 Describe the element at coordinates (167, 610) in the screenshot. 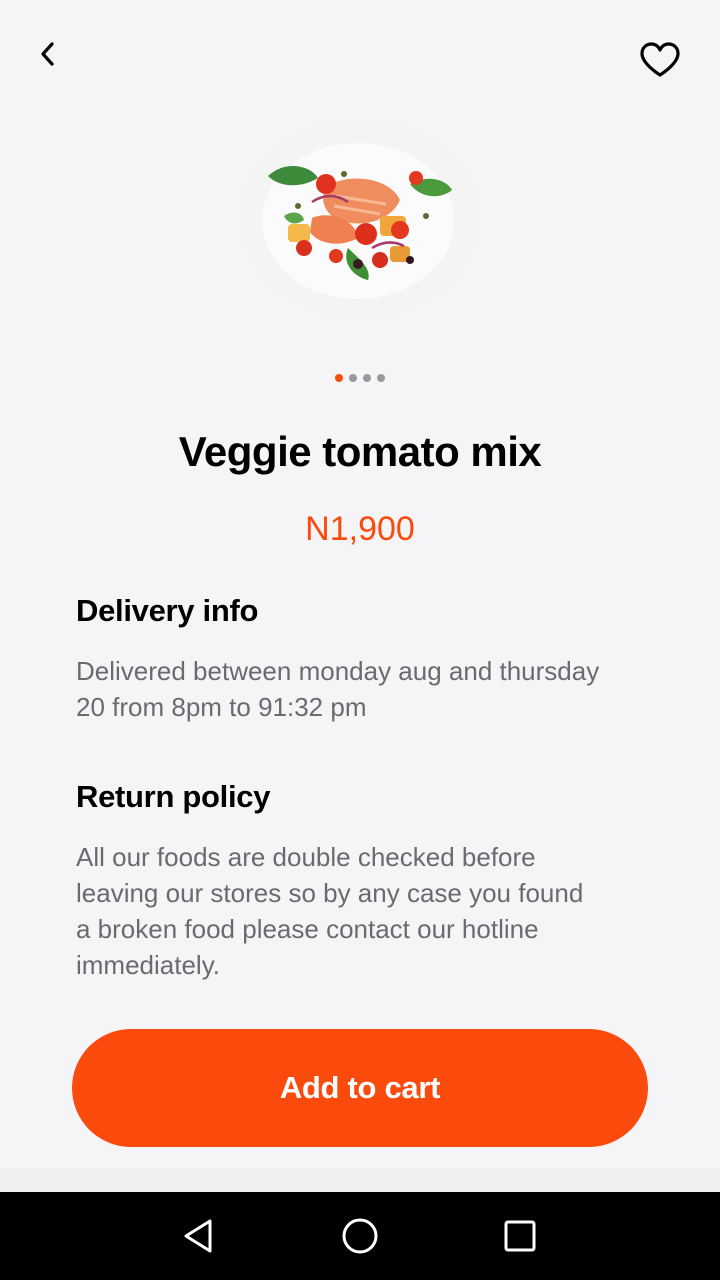

I see `delivery-info-heading: Delivery info` at that location.